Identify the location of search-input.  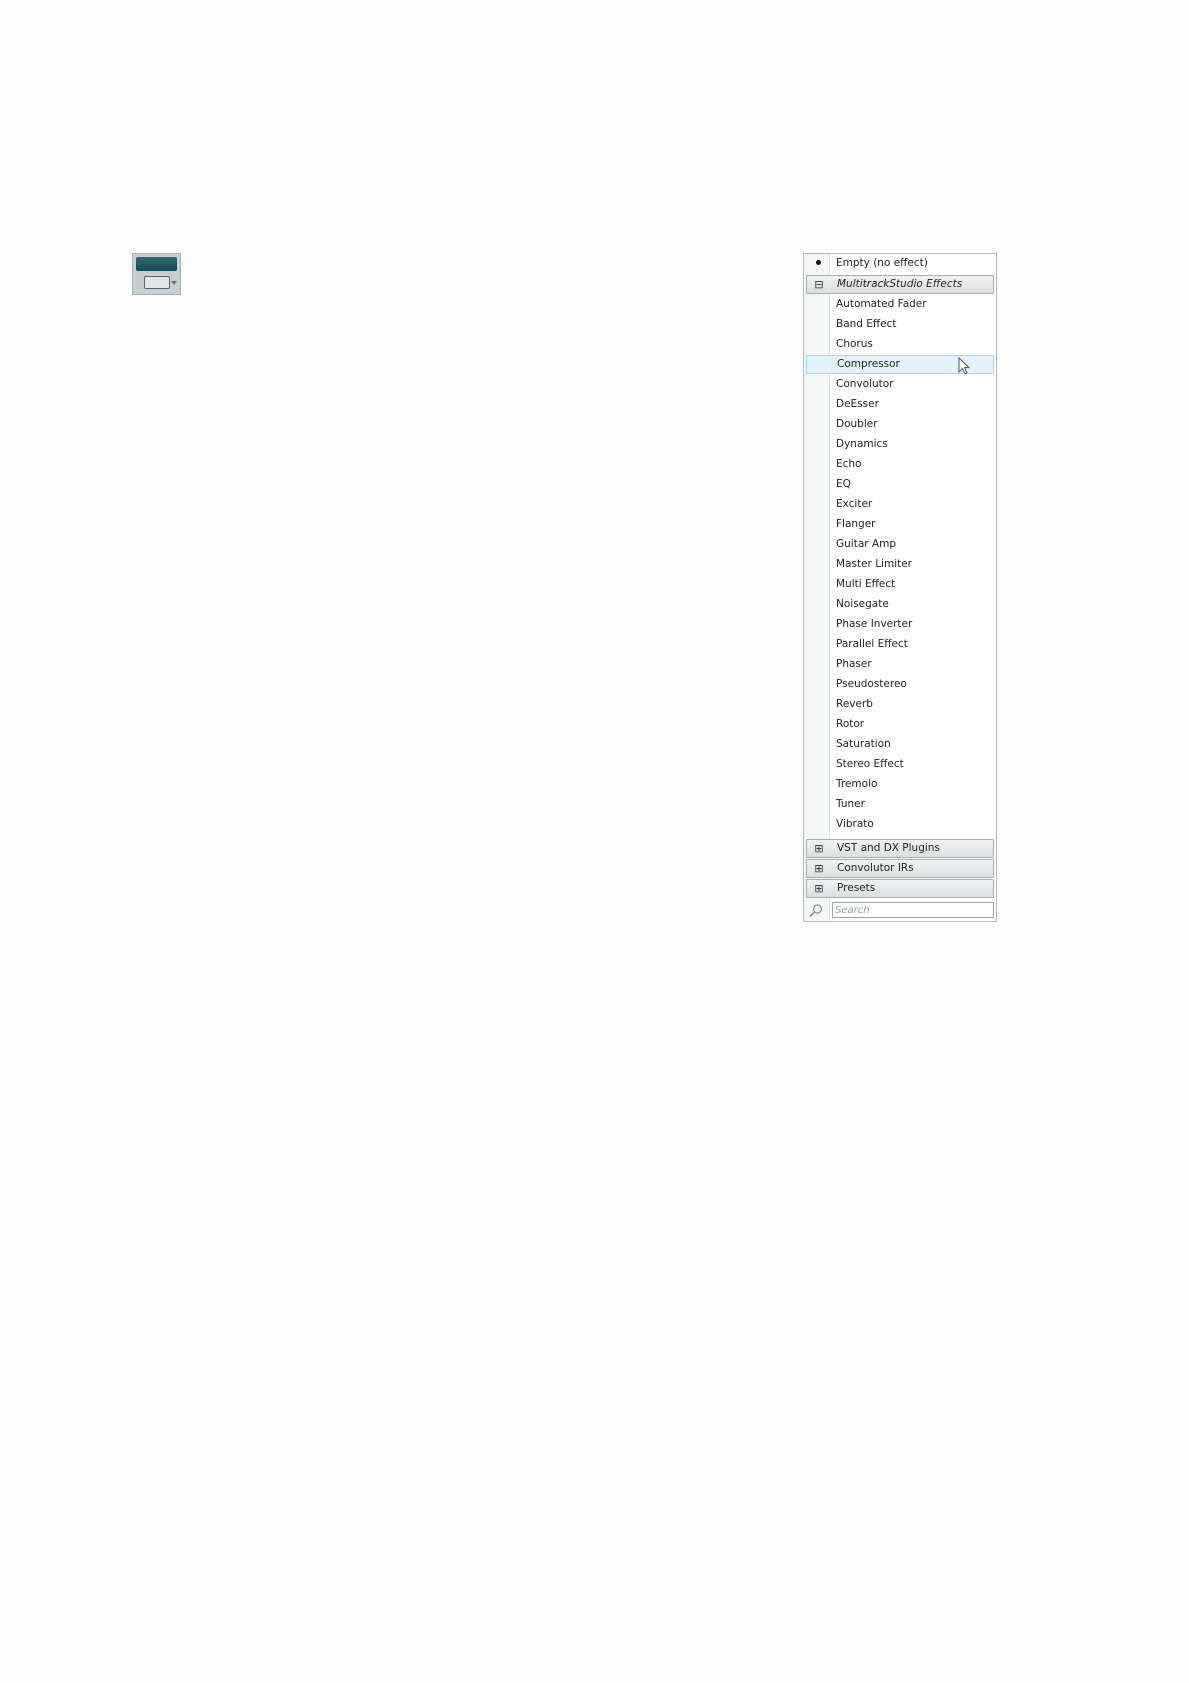
(913, 910).